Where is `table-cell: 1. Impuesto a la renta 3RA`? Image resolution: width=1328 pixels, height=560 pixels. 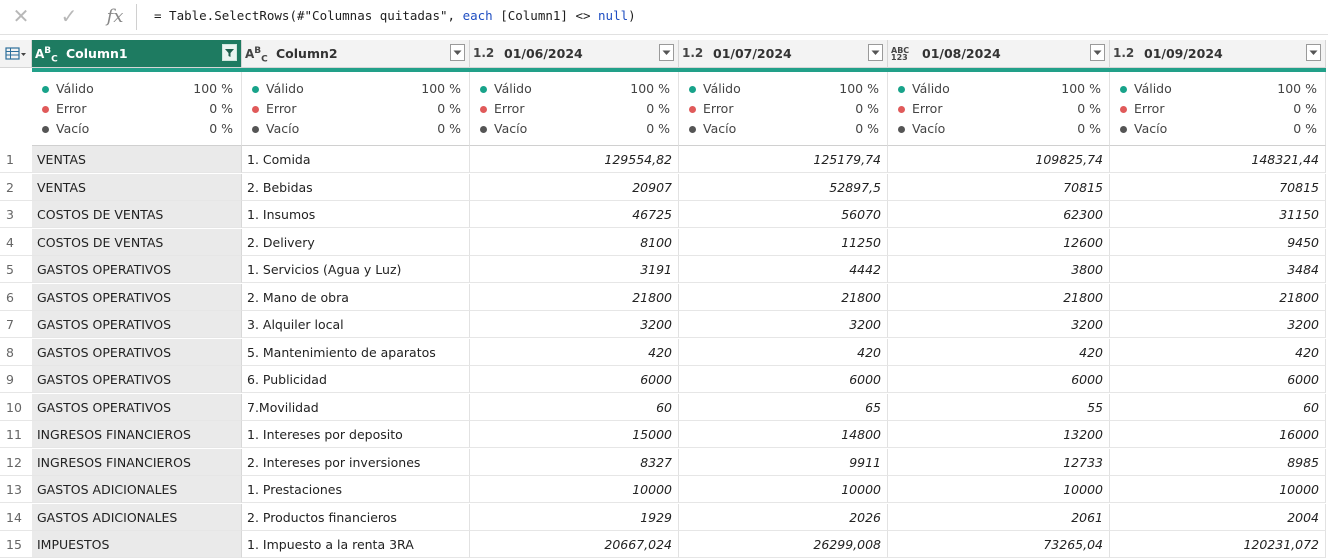 table-cell: 1. Impuesto a la renta 3RA is located at coordinates (356, 544).